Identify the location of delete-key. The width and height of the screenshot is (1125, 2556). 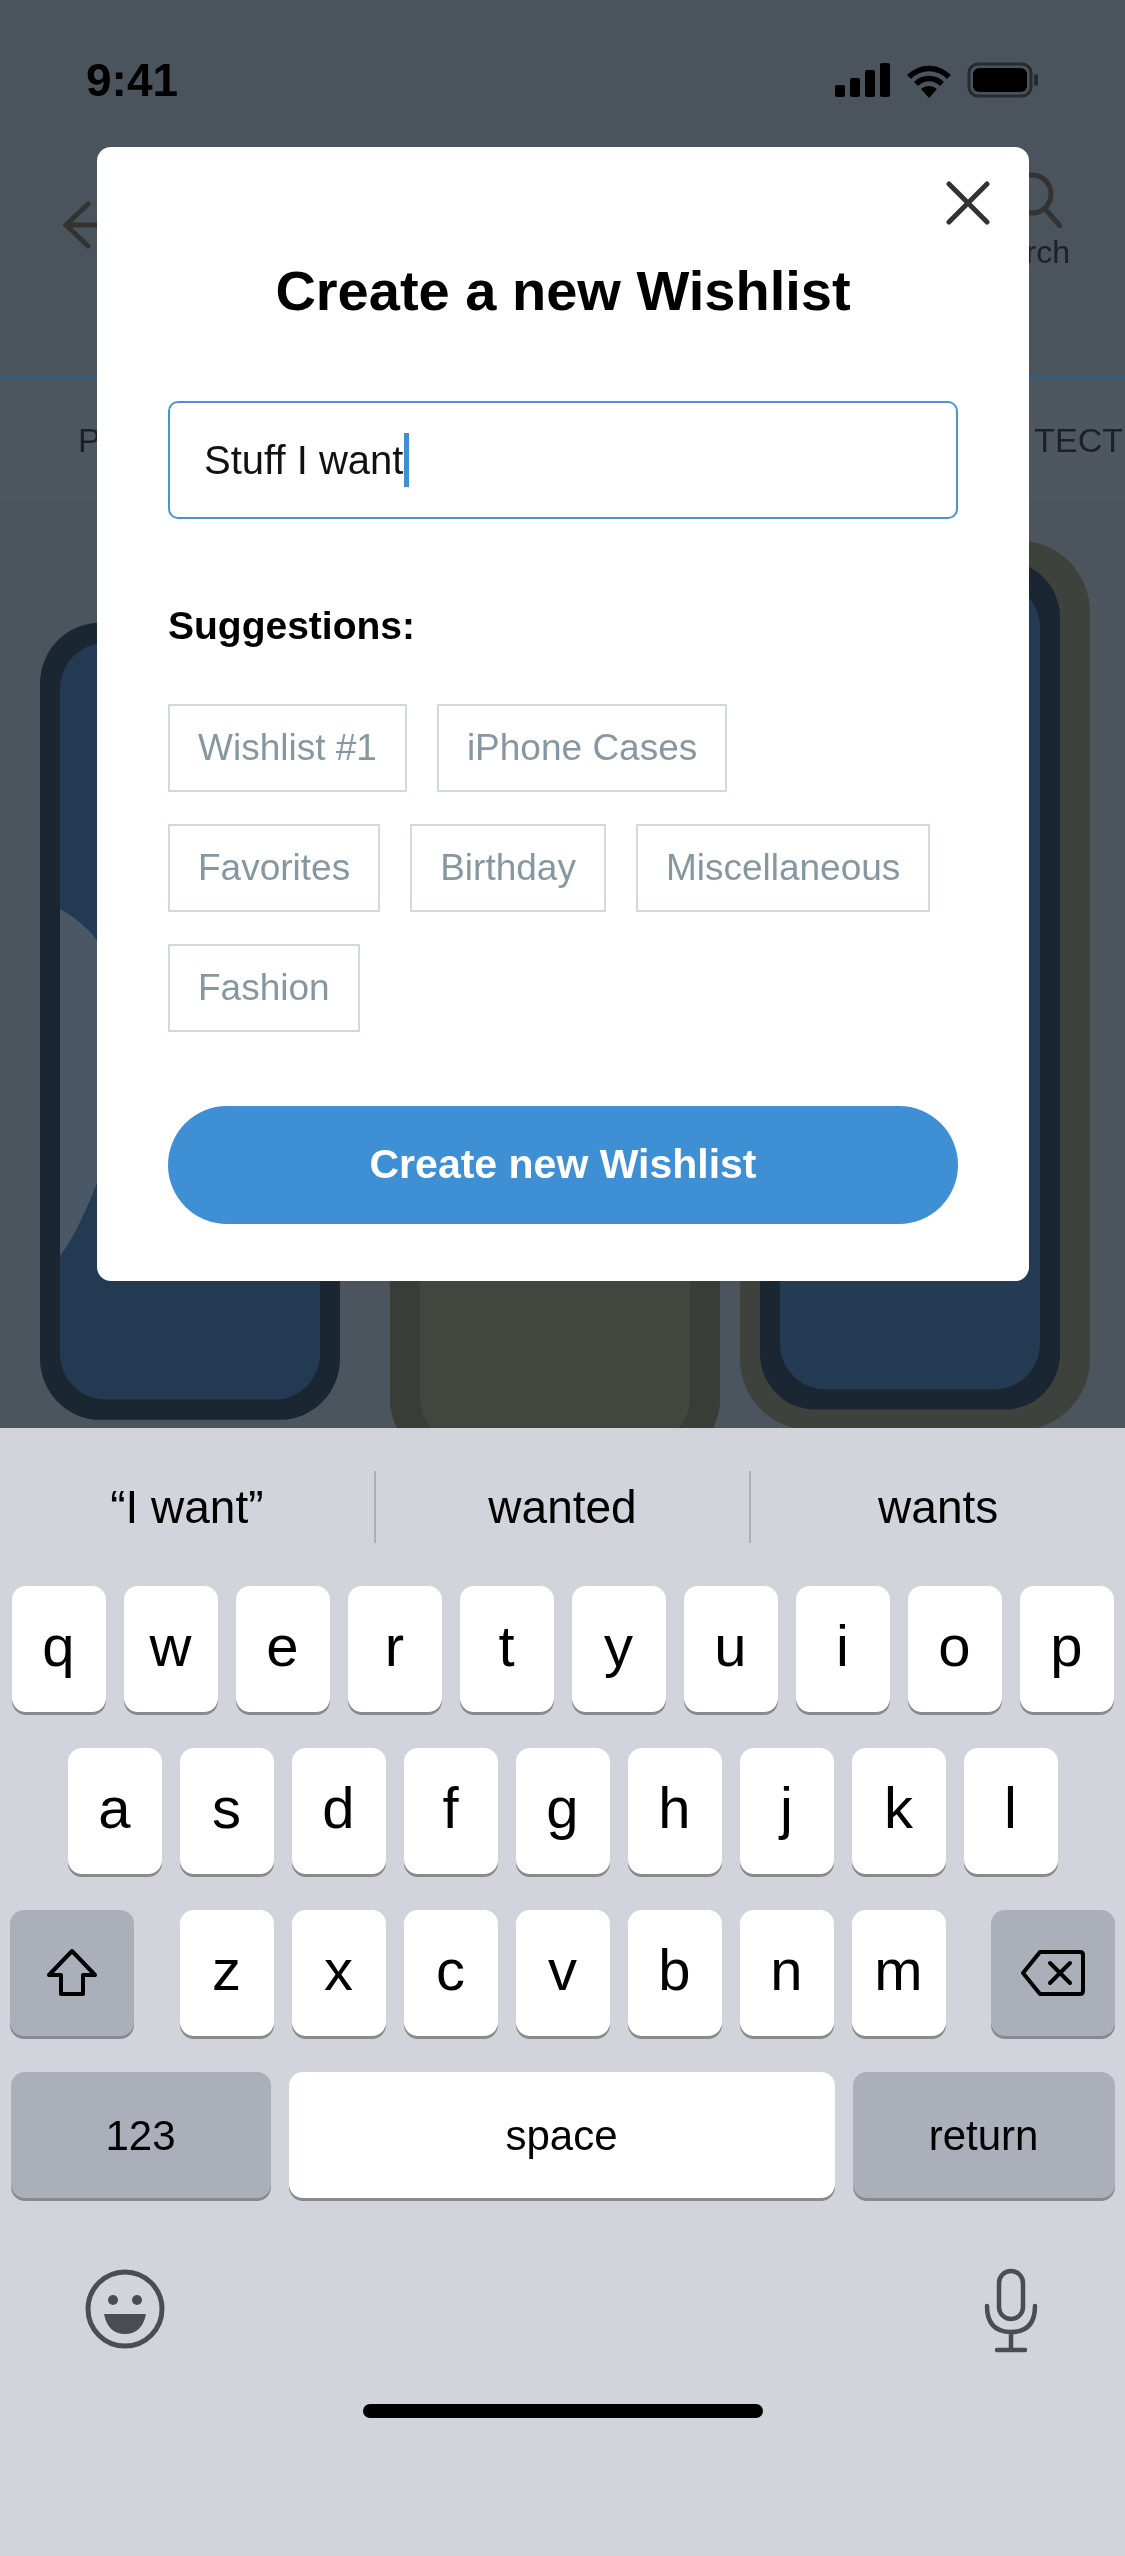
(1053, 1973).